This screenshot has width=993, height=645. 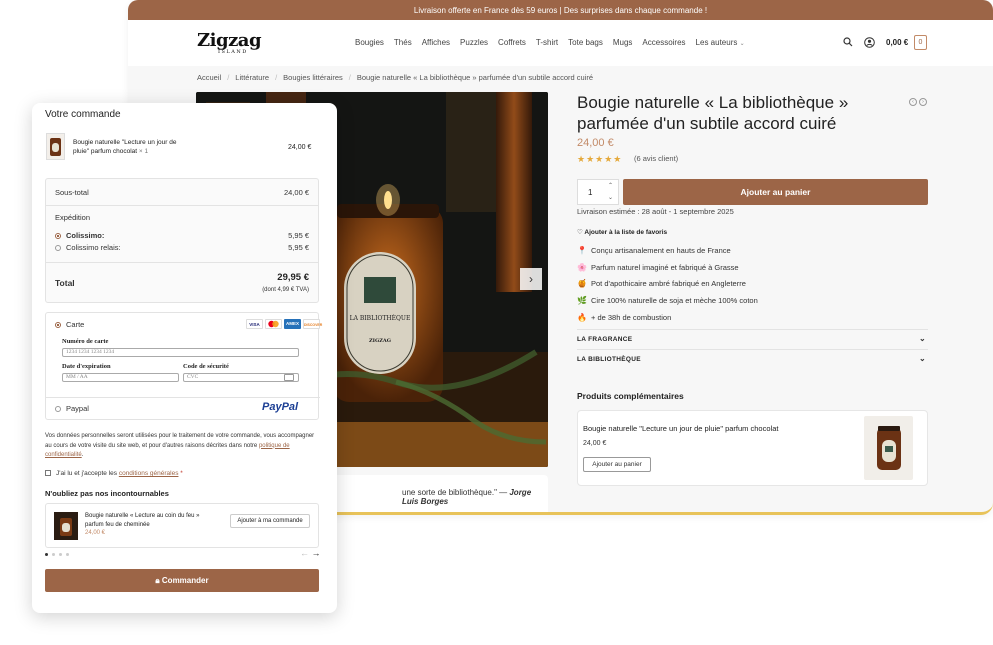 What do you see at coordinates (436, 42) in the screenshot?
I see `nav-item-affiches: Affiches` at bounding box center [436, 42].